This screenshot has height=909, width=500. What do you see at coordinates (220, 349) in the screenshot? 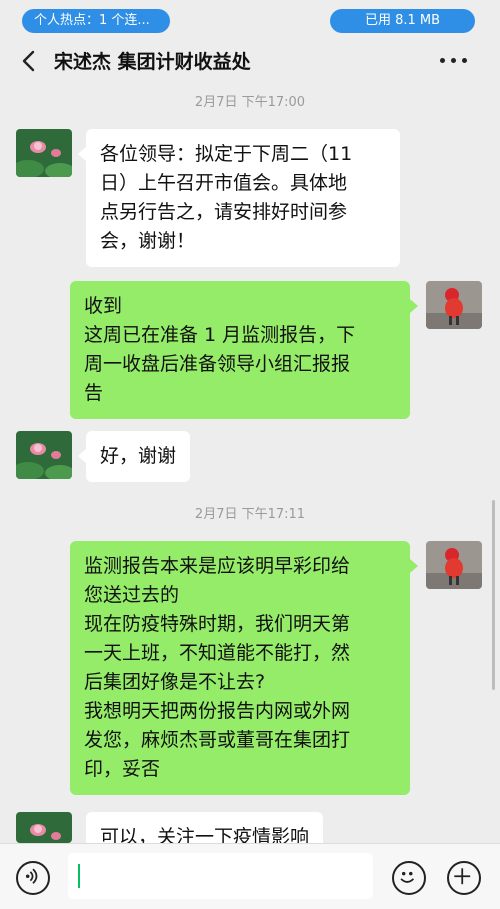
I see `message-text: 收到 这周已在准备 1 月监测报告，下 周一收盘后准备领导小组汇报报 告` at bounding box center [220, 349].